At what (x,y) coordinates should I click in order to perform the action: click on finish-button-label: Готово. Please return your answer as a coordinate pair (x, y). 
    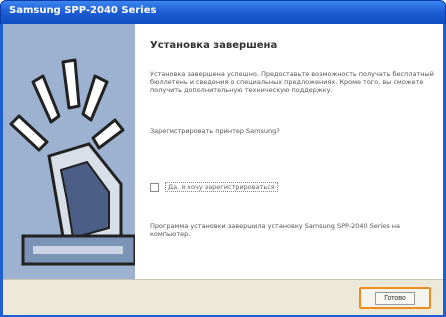
    Looking at the image, I should click on (395, 298).